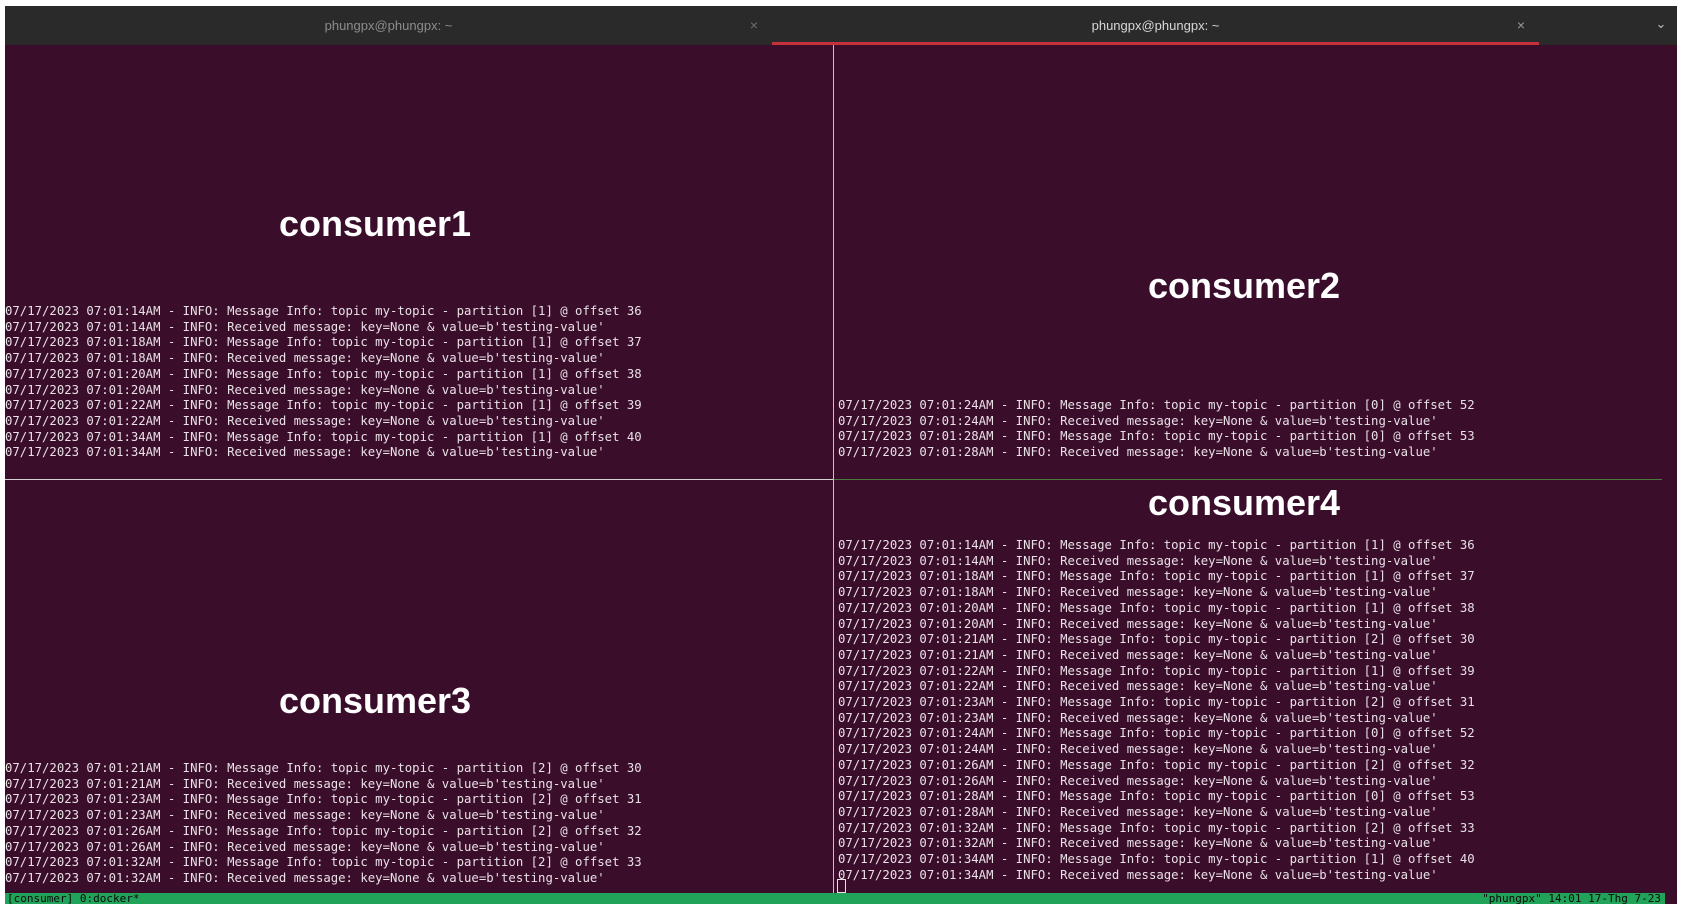 The width and height of the screenshot is (1681, 911). Describe the element at coordinates (1521, 25) in the screenshot. I see `tab-2-close-icon: ×` at that location.